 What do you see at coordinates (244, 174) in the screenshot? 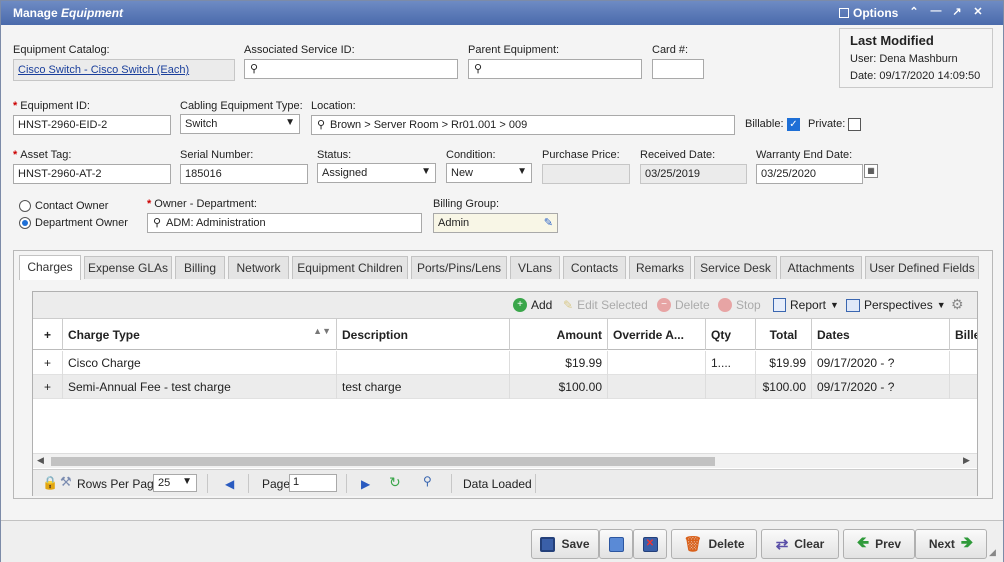
I see `serial-number-input: 185016` at bounding box center [244, 174].